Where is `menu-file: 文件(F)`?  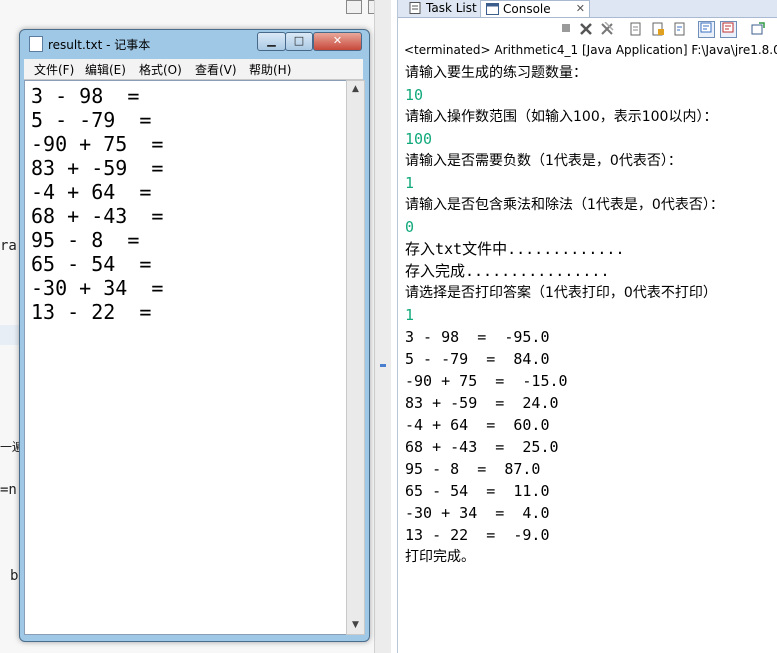
menu-file: 文件(F) is located at coordinates (54, 69).